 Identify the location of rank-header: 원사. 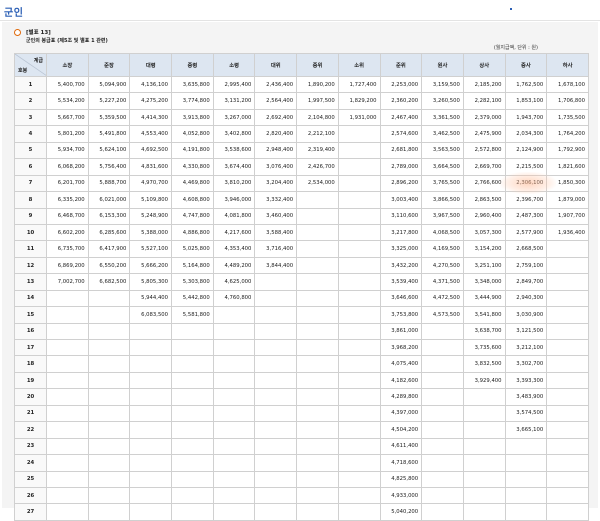
(442, 65).